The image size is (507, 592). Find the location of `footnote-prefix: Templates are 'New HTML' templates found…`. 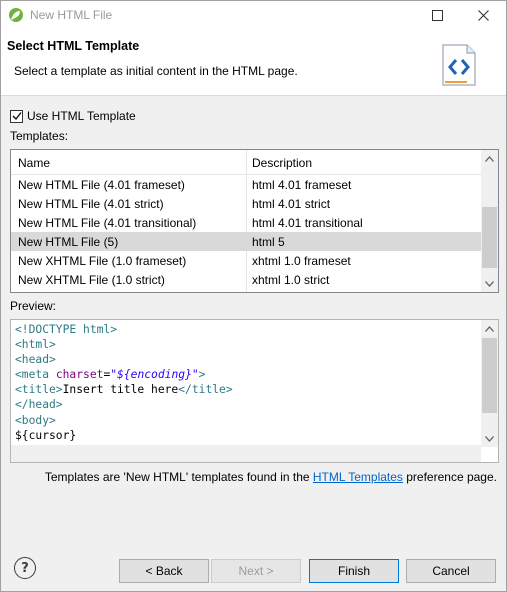

footnote-prefix: Templates are 'New HTML' templates found… is located at coordinates (178, 477).